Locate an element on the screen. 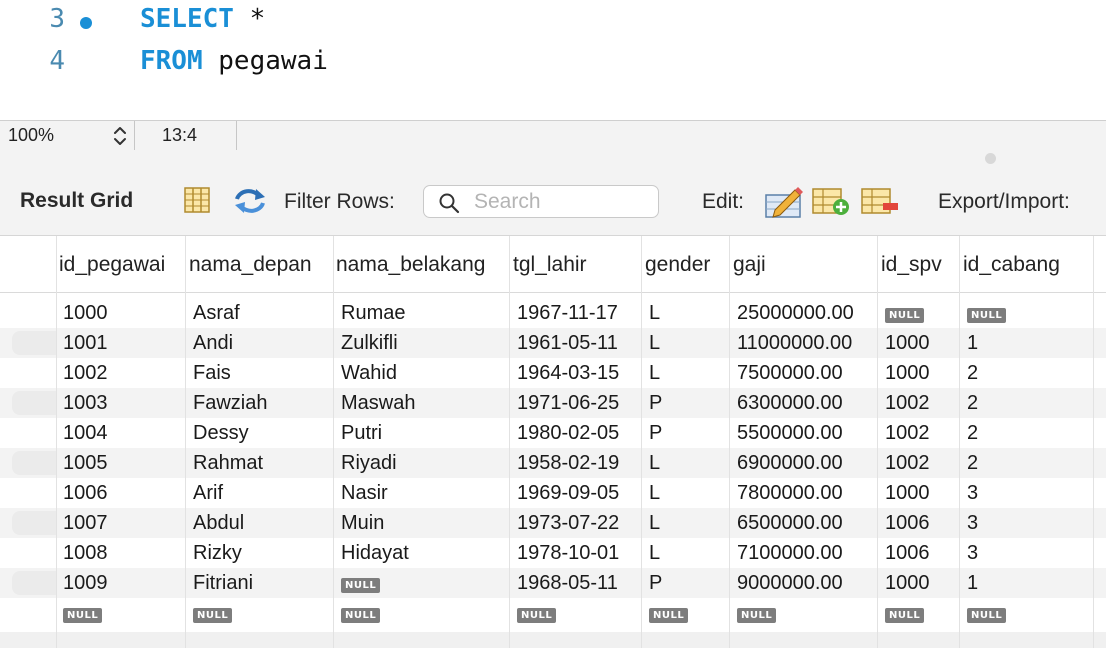 The image size is (1106, 648). grid-cell-id-pegawai: 1005 is located at coordinates (85, 463).